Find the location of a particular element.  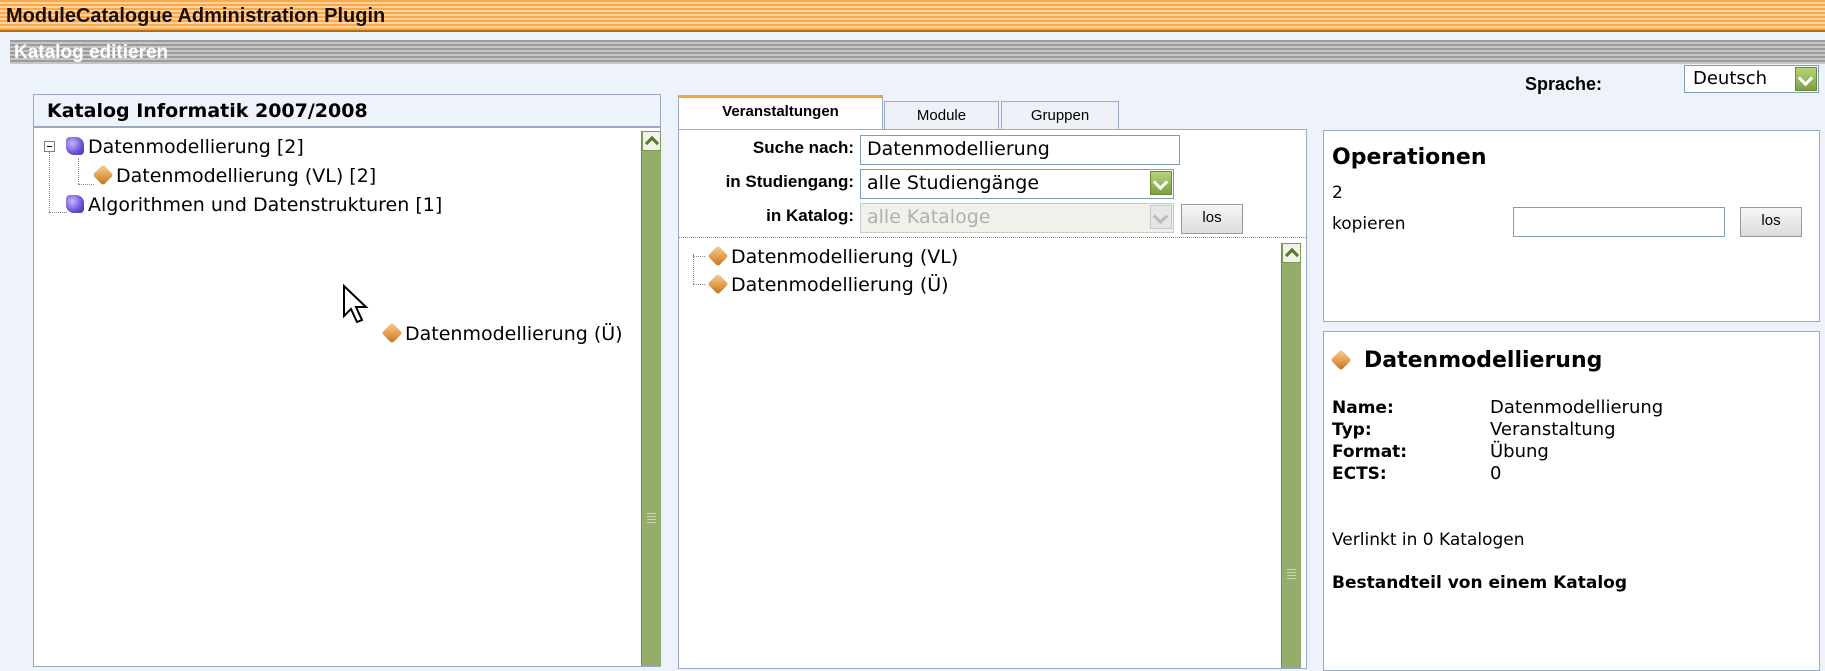

detail-value: Datenmodellierung is located at coordinates (1577, 407).